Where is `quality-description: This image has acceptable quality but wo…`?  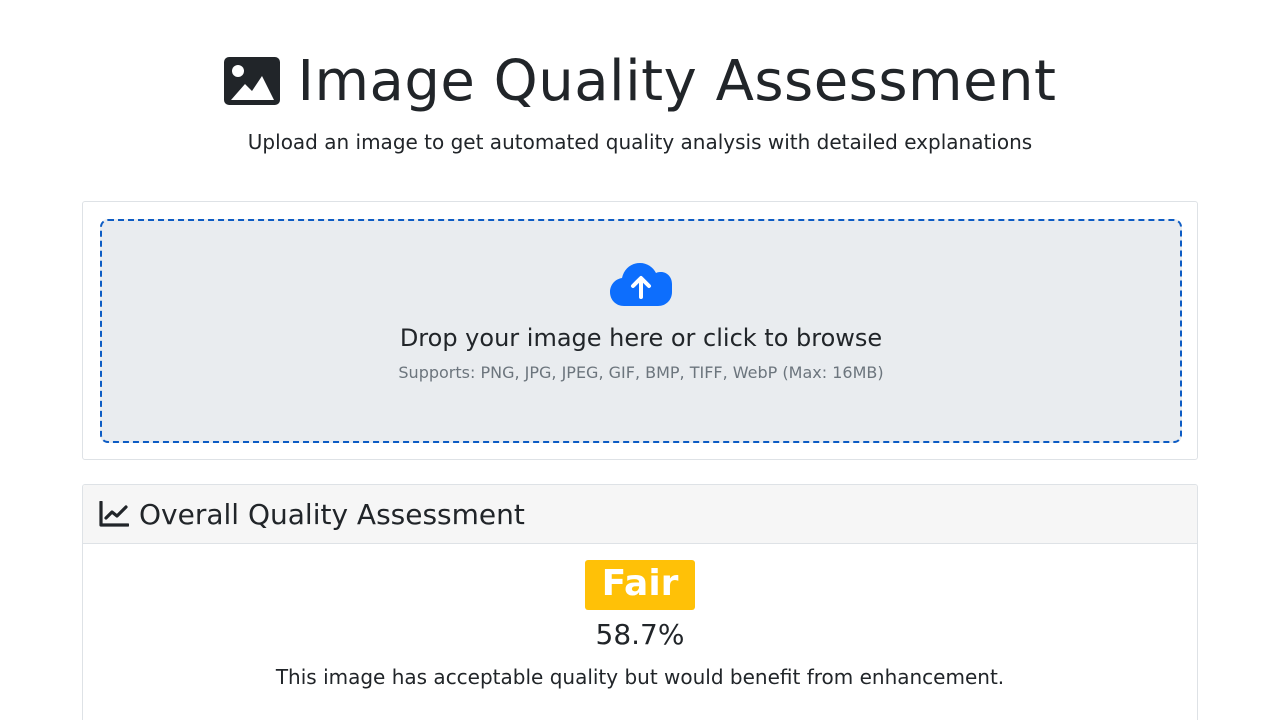
quality-description: This image has acceptable quality but wo… is located at coordinates (640, 677).